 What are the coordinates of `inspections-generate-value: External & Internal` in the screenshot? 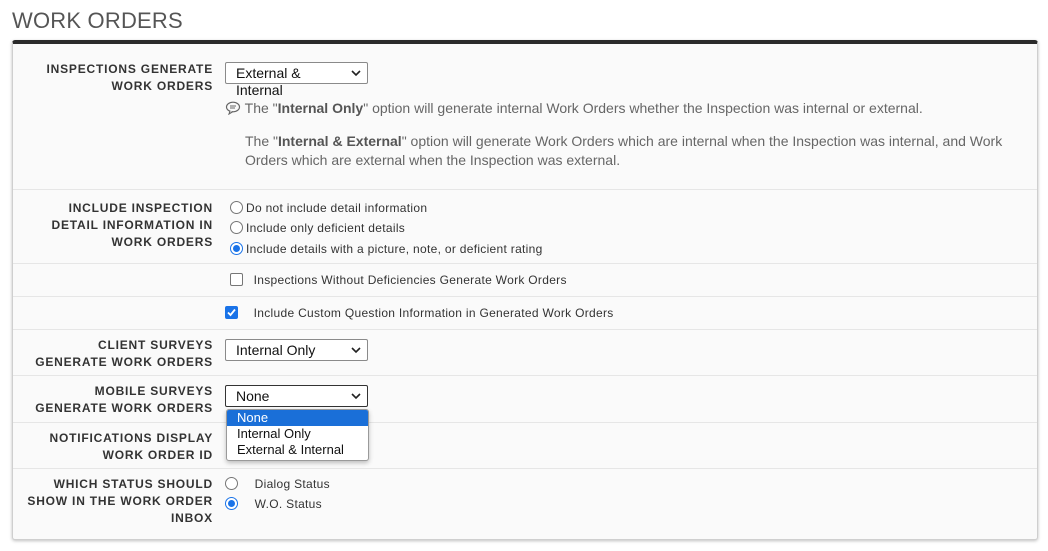 It's located at (268, 81).